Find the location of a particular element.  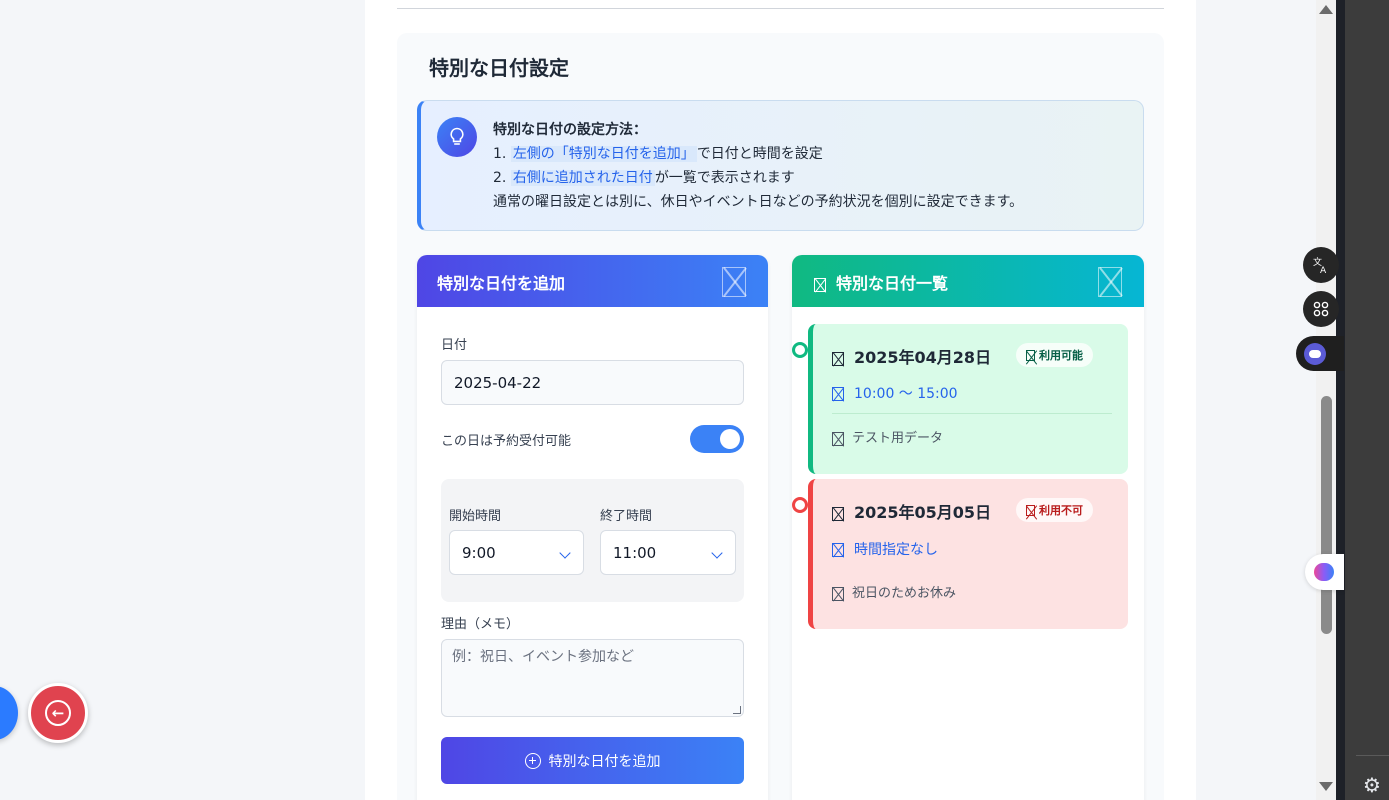

lightbulb-icon is located at coordinates (457, 137).